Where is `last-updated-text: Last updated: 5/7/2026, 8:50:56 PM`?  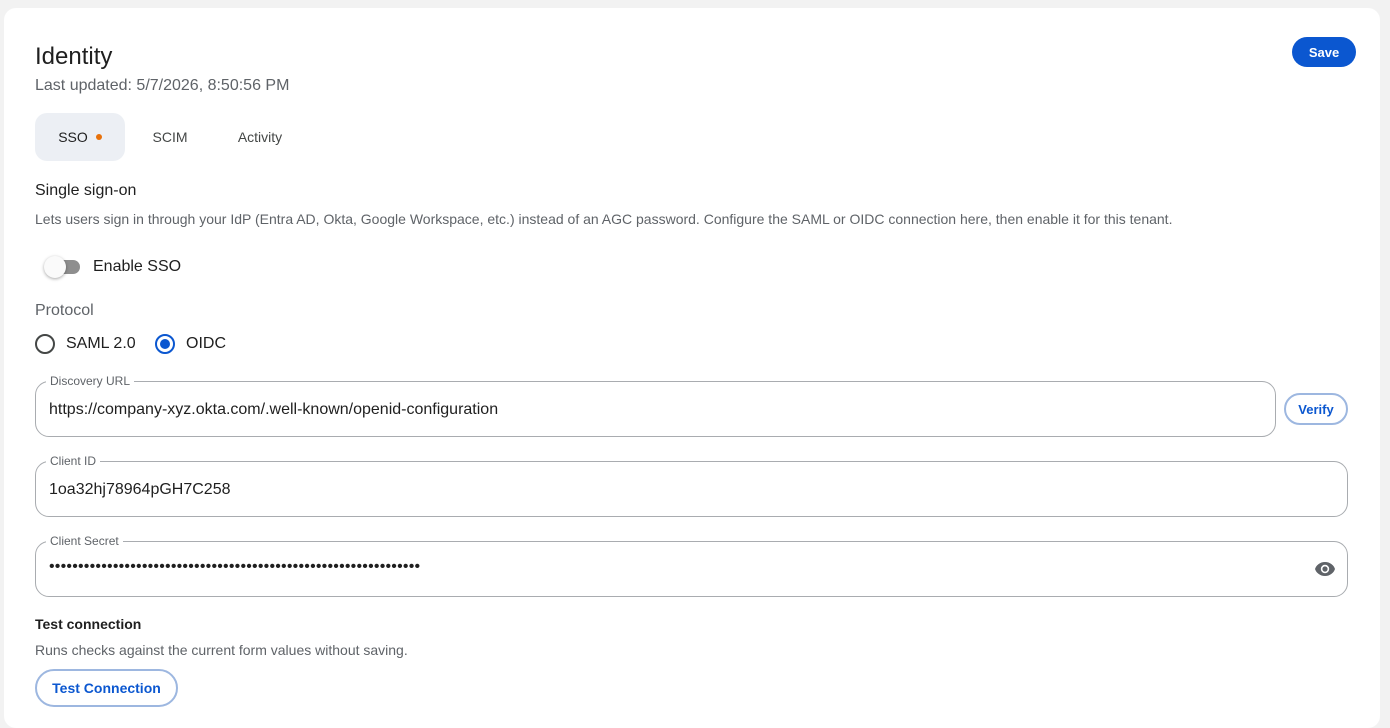 last-updated-text: Last updated: 5/7/2026, 8:50:56 PM is located at coordinates (162, 85).